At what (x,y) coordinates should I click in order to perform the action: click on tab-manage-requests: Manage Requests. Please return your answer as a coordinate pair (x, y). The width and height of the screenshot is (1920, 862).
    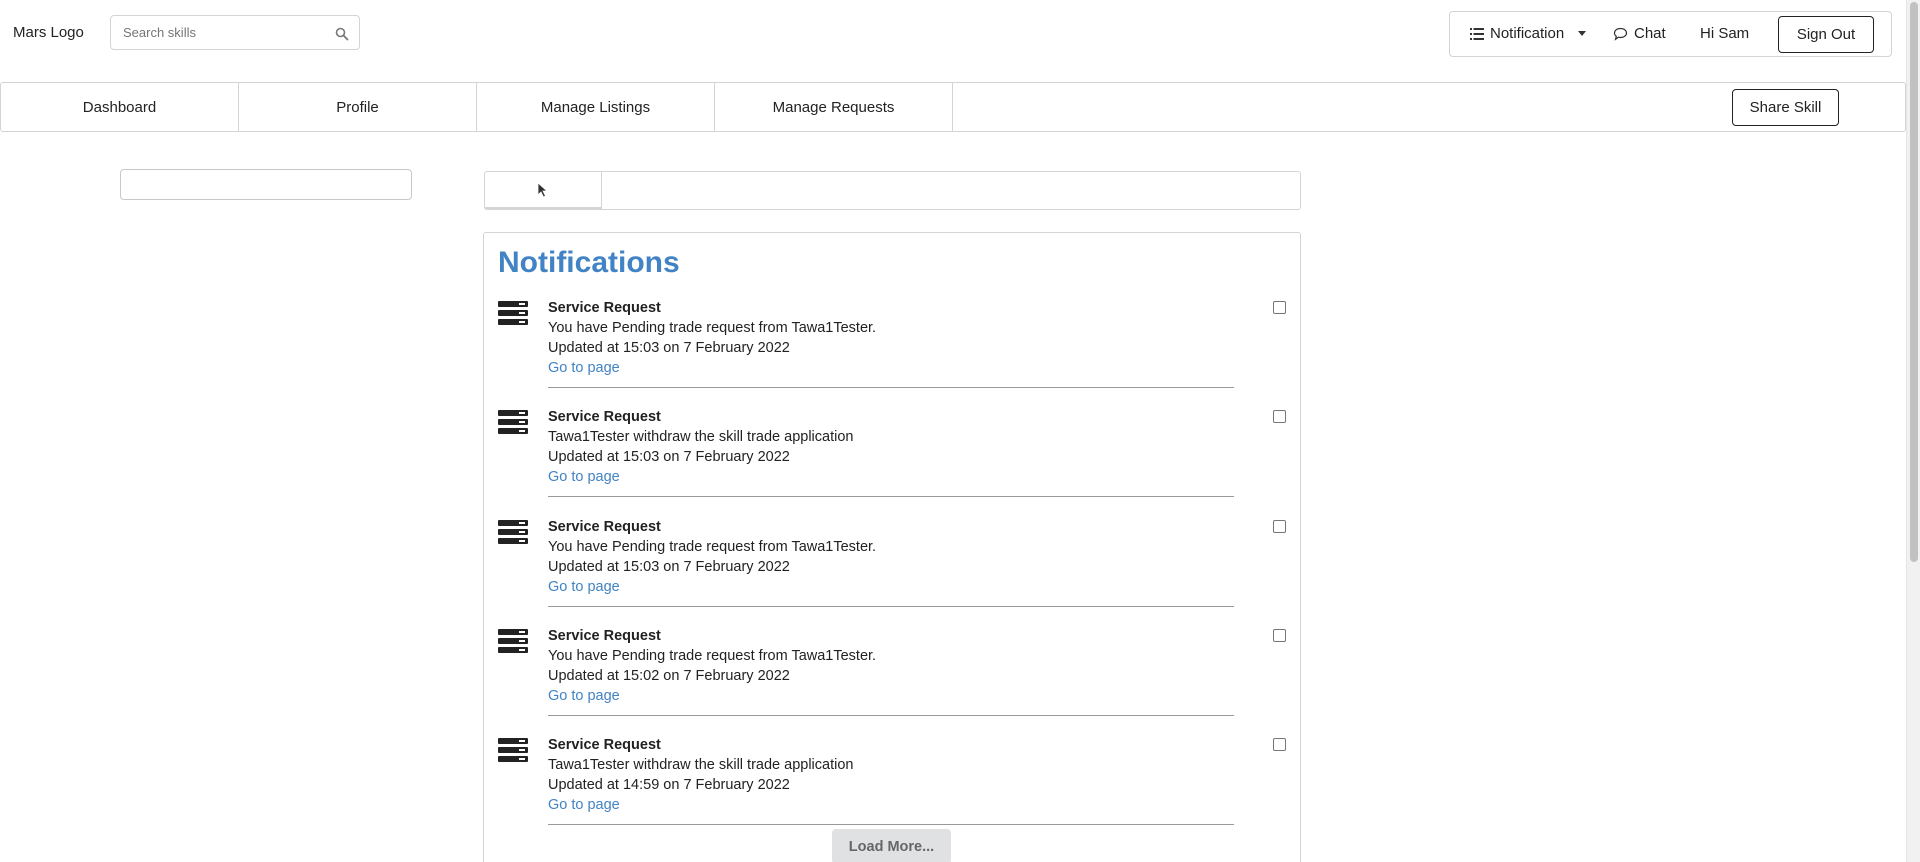
    Looking at the image, I should click on (834, 107).